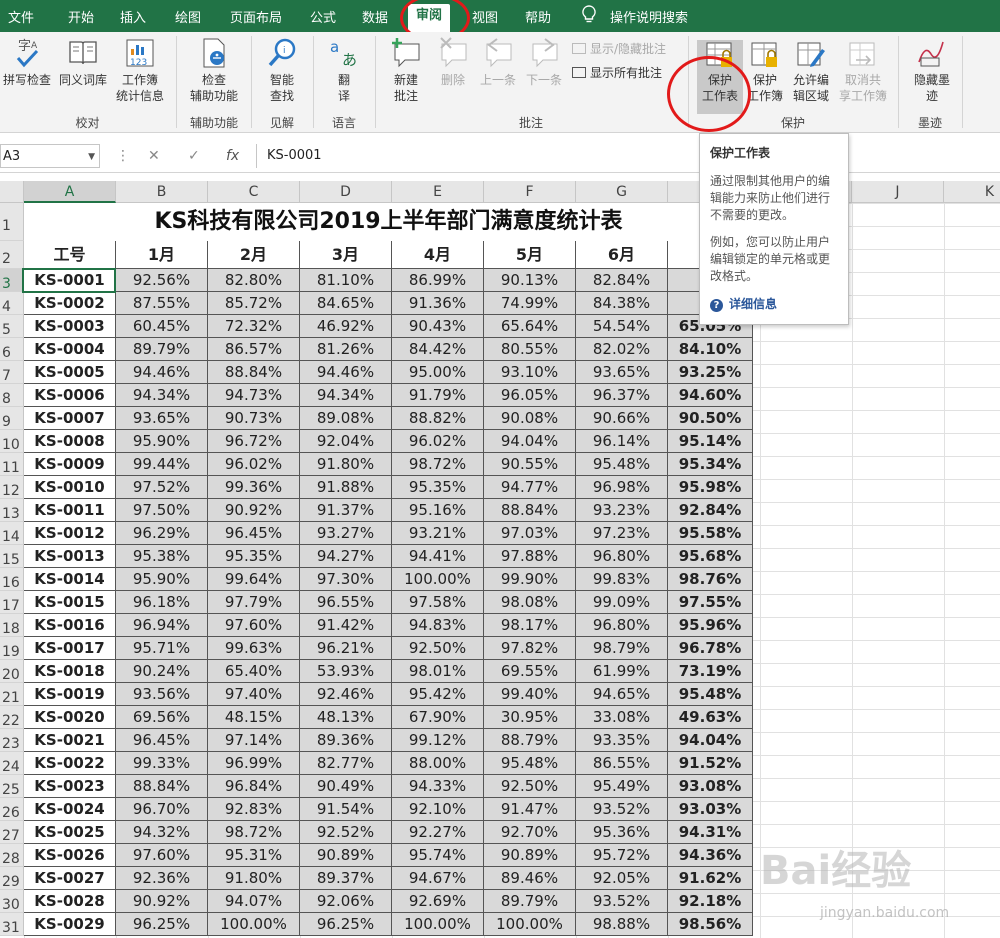  I want to click on average-score-cell: 95.48%, so click(710, 694).